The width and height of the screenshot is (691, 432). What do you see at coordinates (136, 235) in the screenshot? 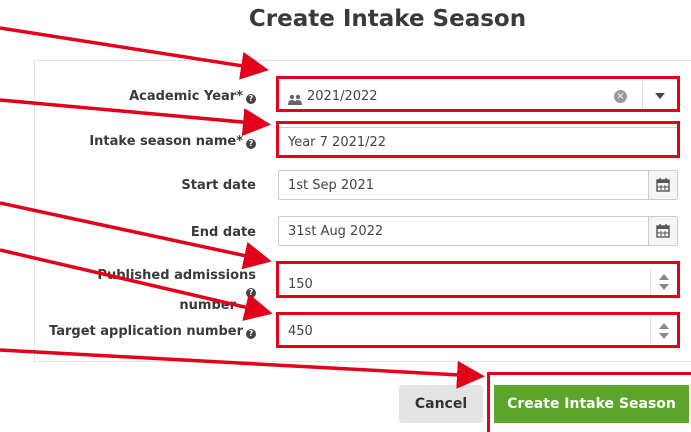
I see `arrow-published-admissions` at bounding box center [136, 235].